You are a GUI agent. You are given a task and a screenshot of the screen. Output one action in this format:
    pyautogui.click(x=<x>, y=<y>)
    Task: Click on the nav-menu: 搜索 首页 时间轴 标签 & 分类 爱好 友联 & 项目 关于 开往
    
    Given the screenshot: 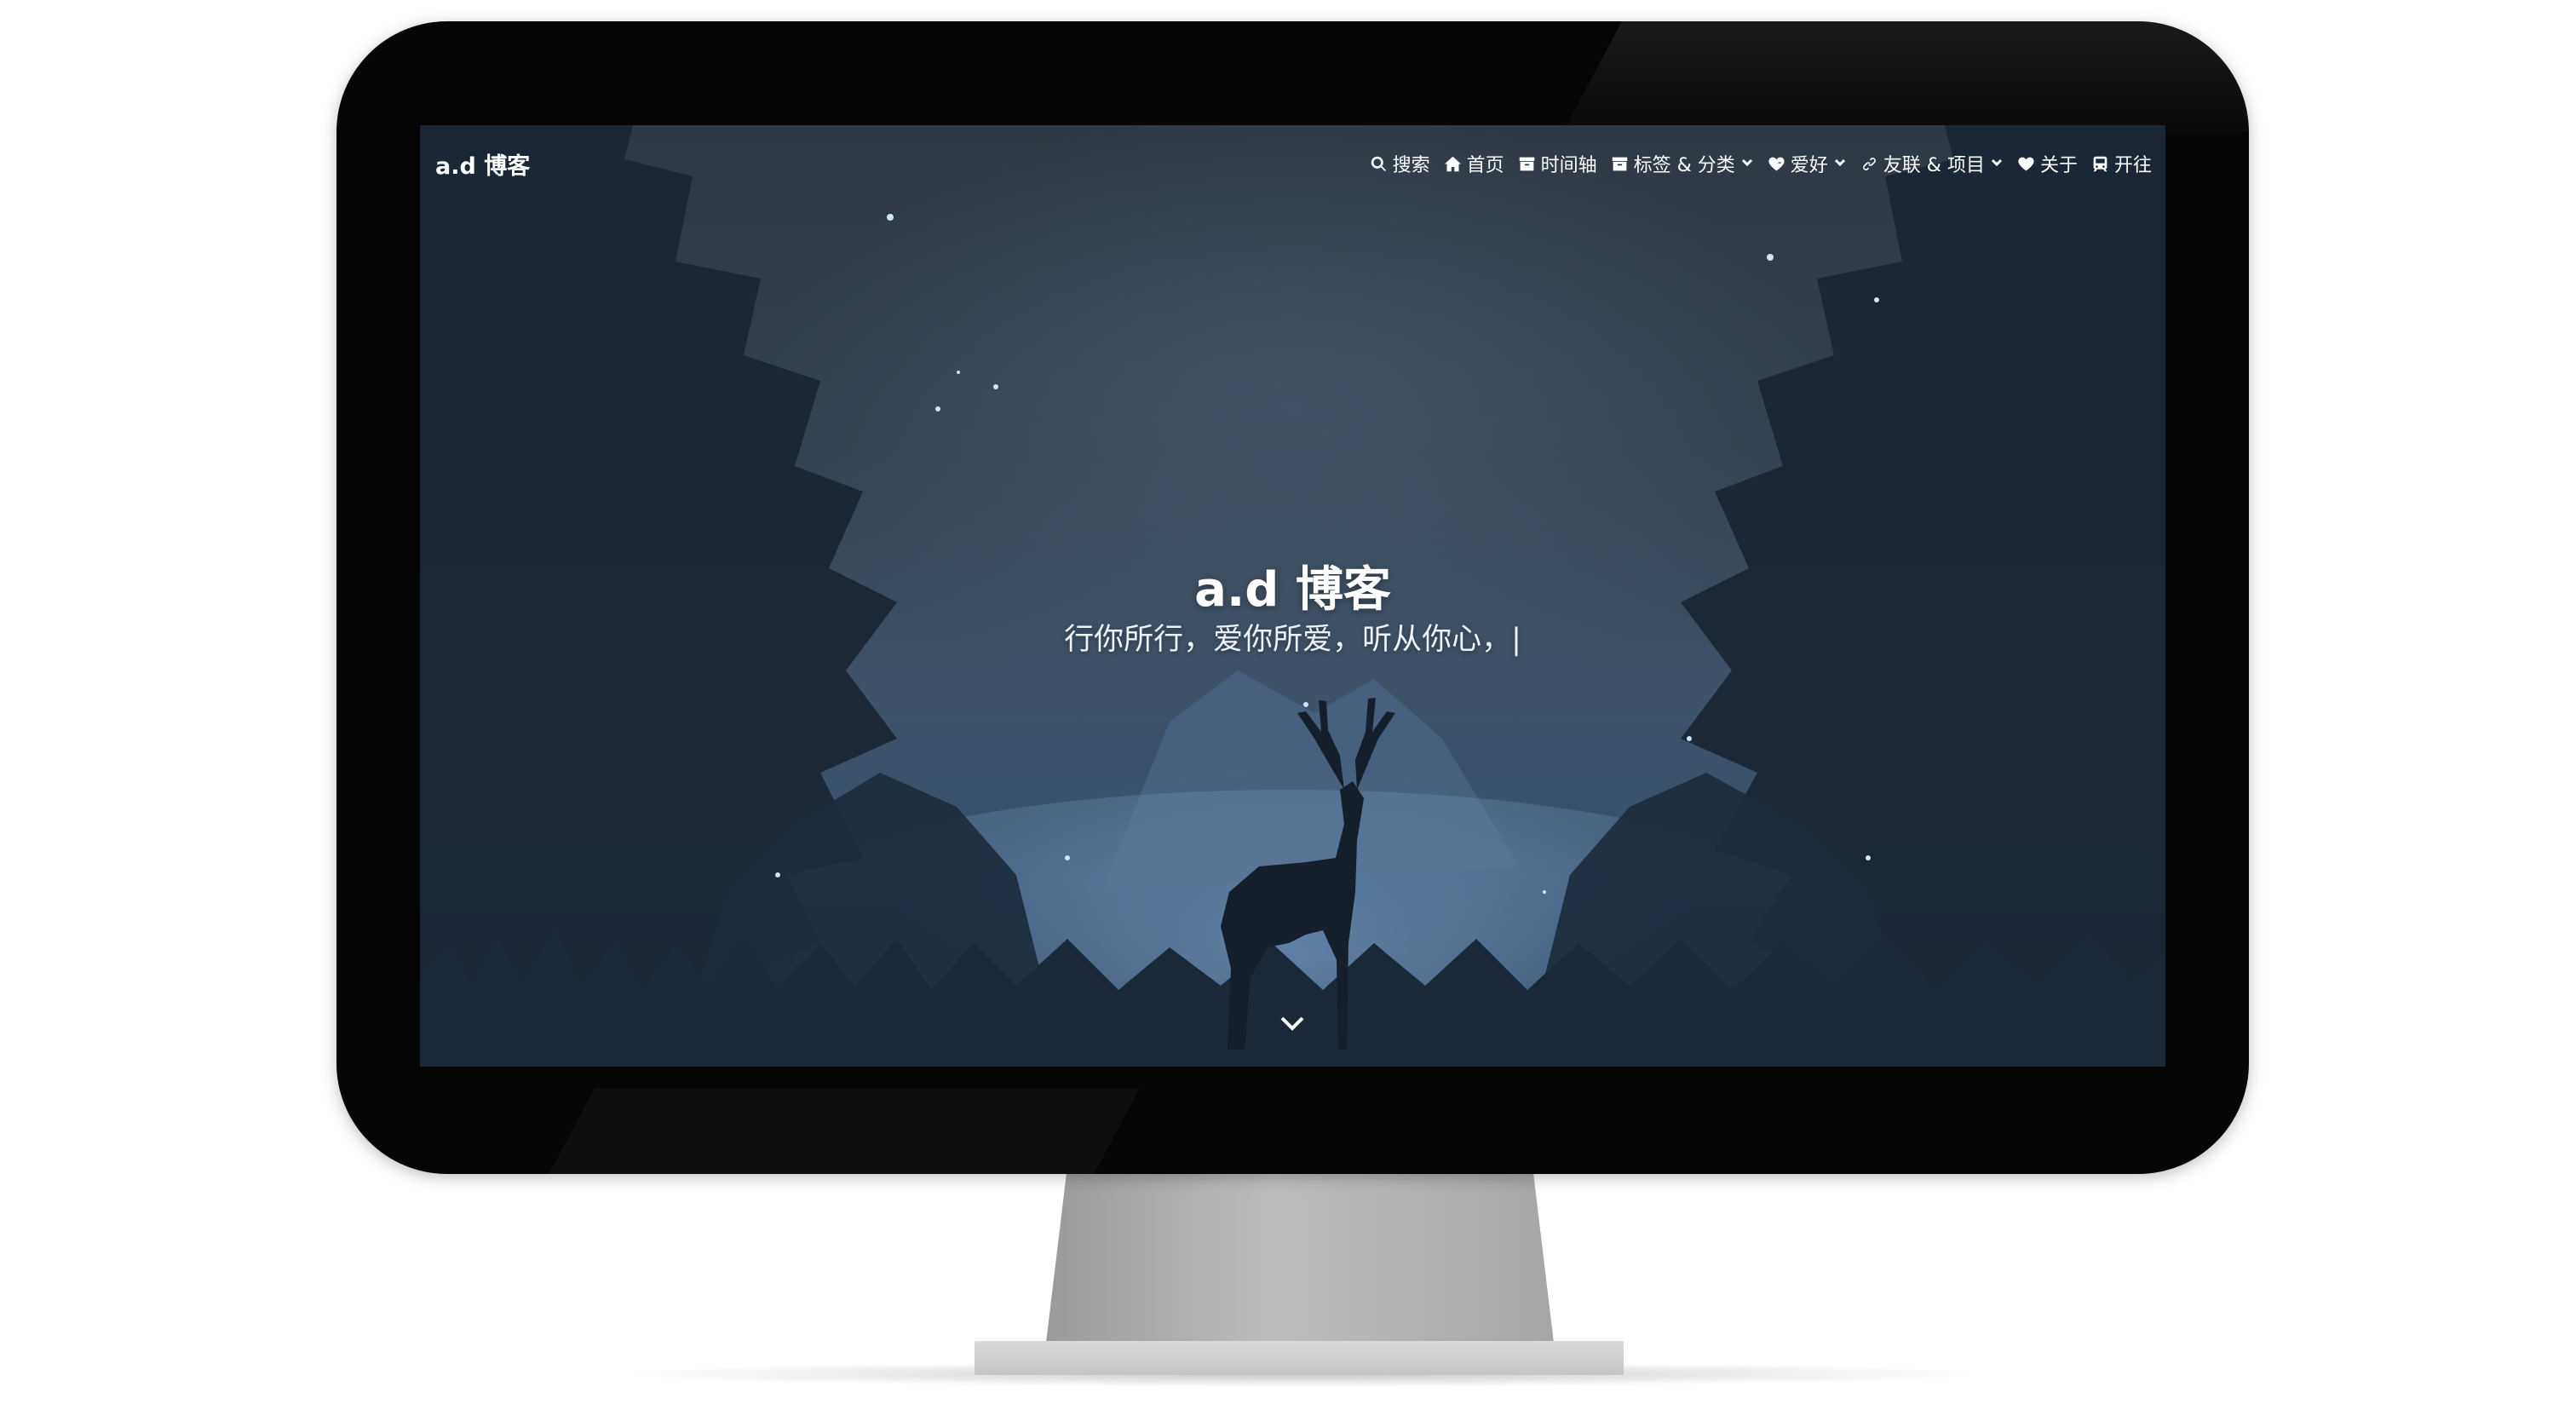 What is the action you would take?
    pyautogui.click(x=1761, y=163)
    